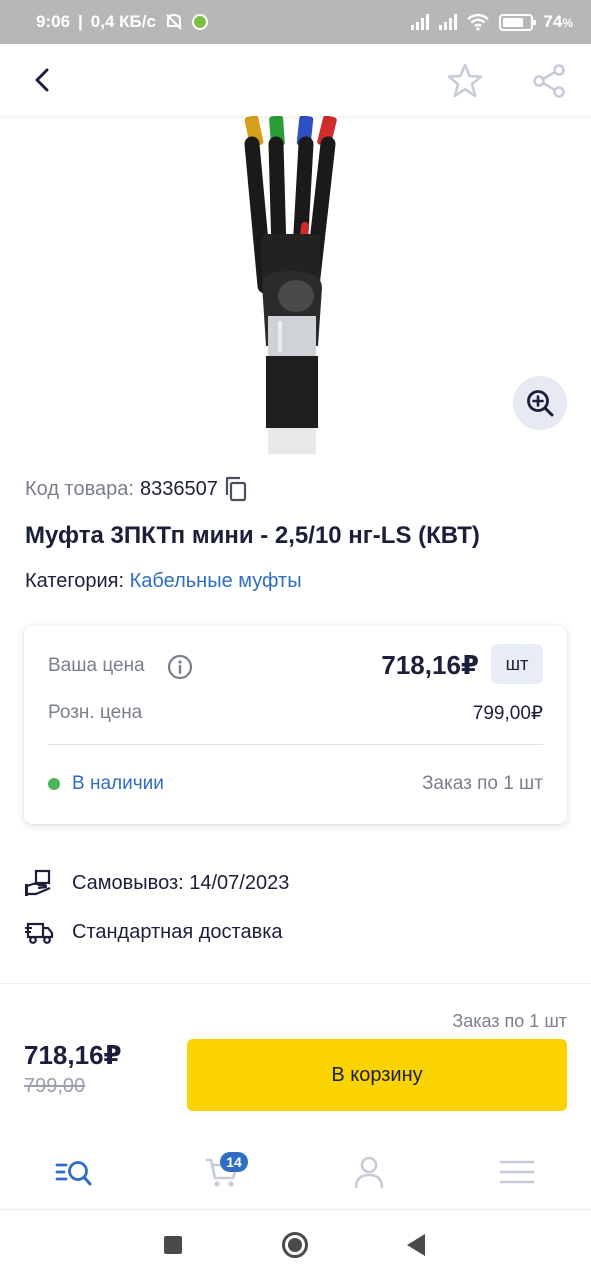  I want to click on category-label: Категория:, so click(75, 581).